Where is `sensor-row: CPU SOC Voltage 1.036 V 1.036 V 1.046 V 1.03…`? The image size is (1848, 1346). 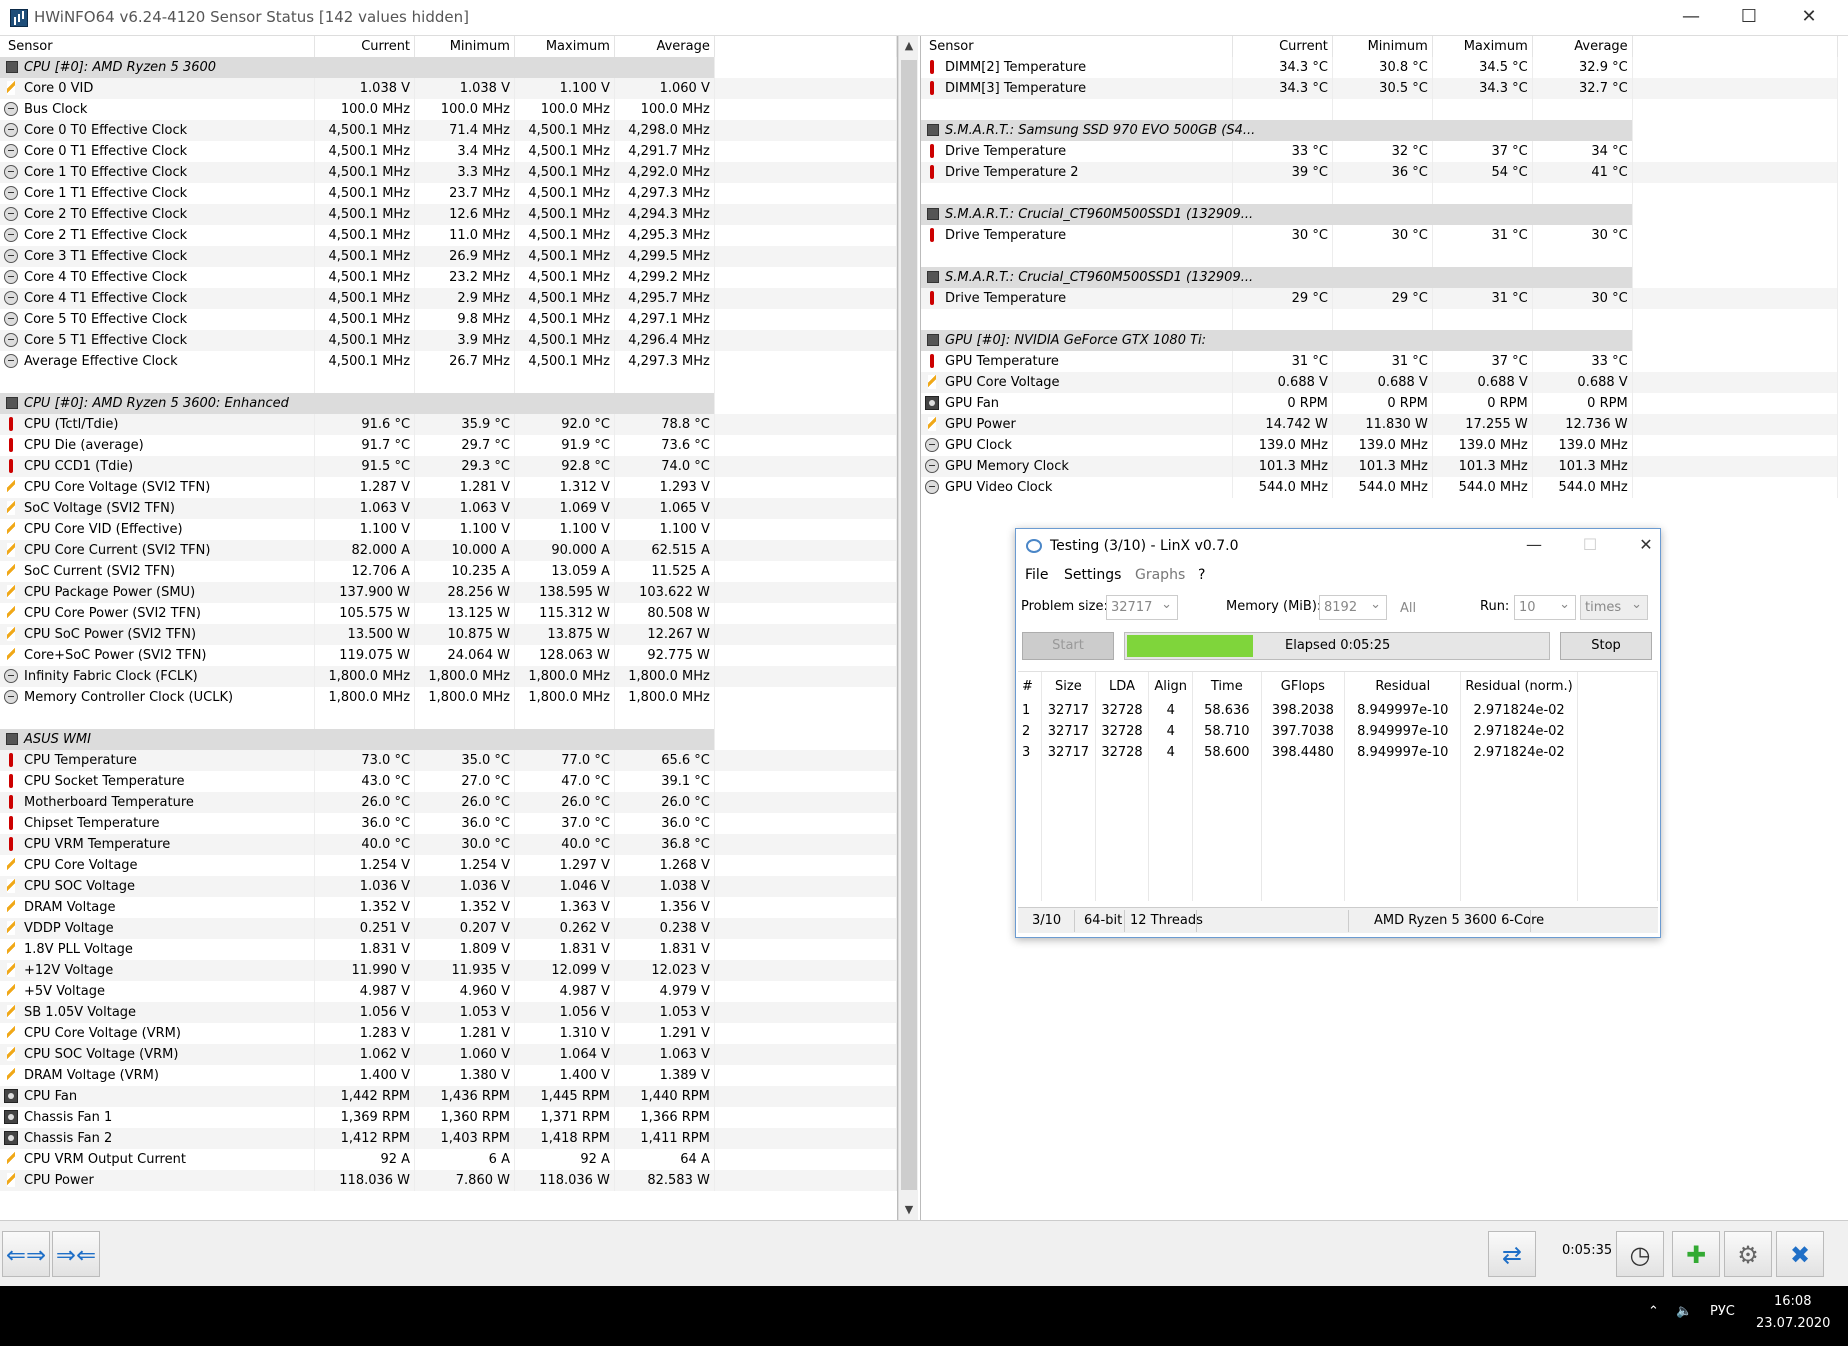
sensor-row: CPU SOC Voltage 1.036 V 1.036 V 1.046 V 1.03… is located at coordinates (448, 886).